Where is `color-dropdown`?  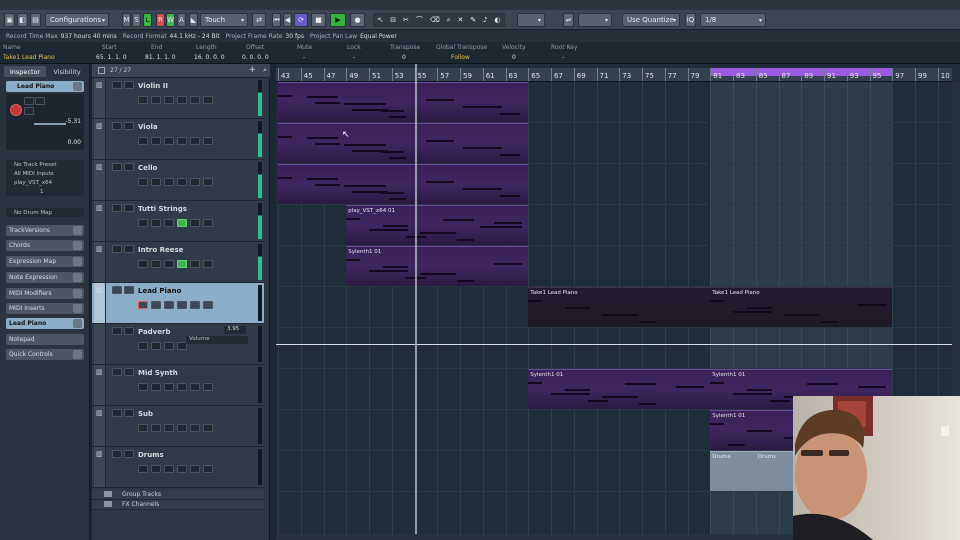
color-dropdown is located at coordinates (531, 20).